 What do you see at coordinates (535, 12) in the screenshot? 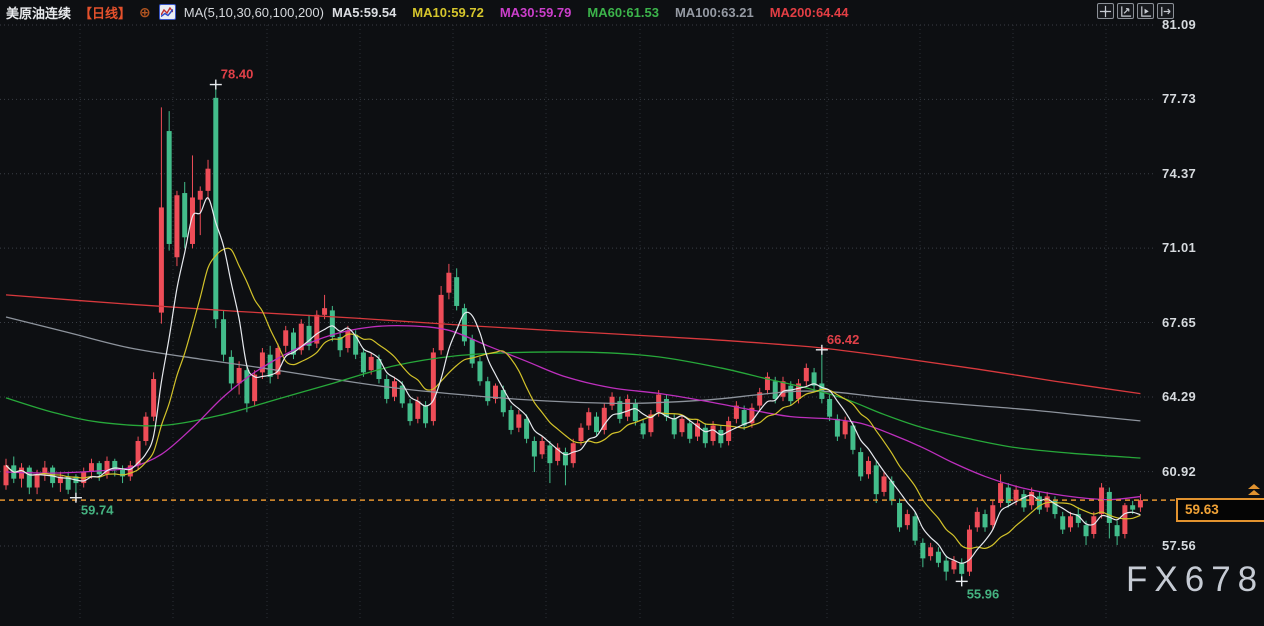
I see `ma-value: MA30:59.79` at bounding box center [535, 12].